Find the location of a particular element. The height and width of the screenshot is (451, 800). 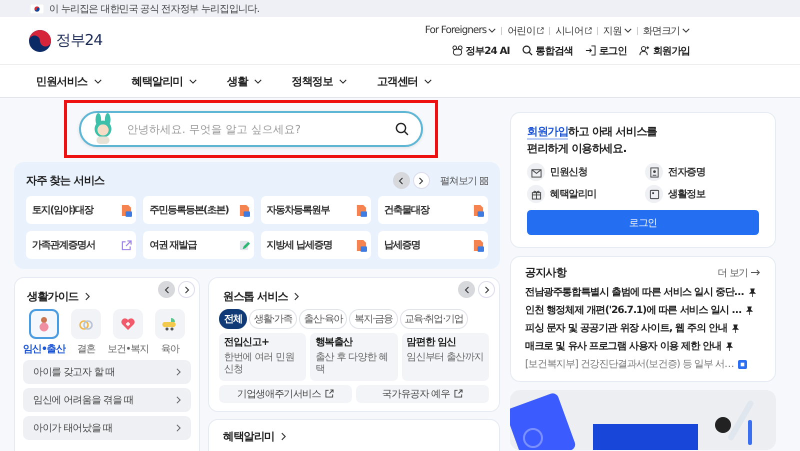

grid-icon is located at coordinates (484, 180).